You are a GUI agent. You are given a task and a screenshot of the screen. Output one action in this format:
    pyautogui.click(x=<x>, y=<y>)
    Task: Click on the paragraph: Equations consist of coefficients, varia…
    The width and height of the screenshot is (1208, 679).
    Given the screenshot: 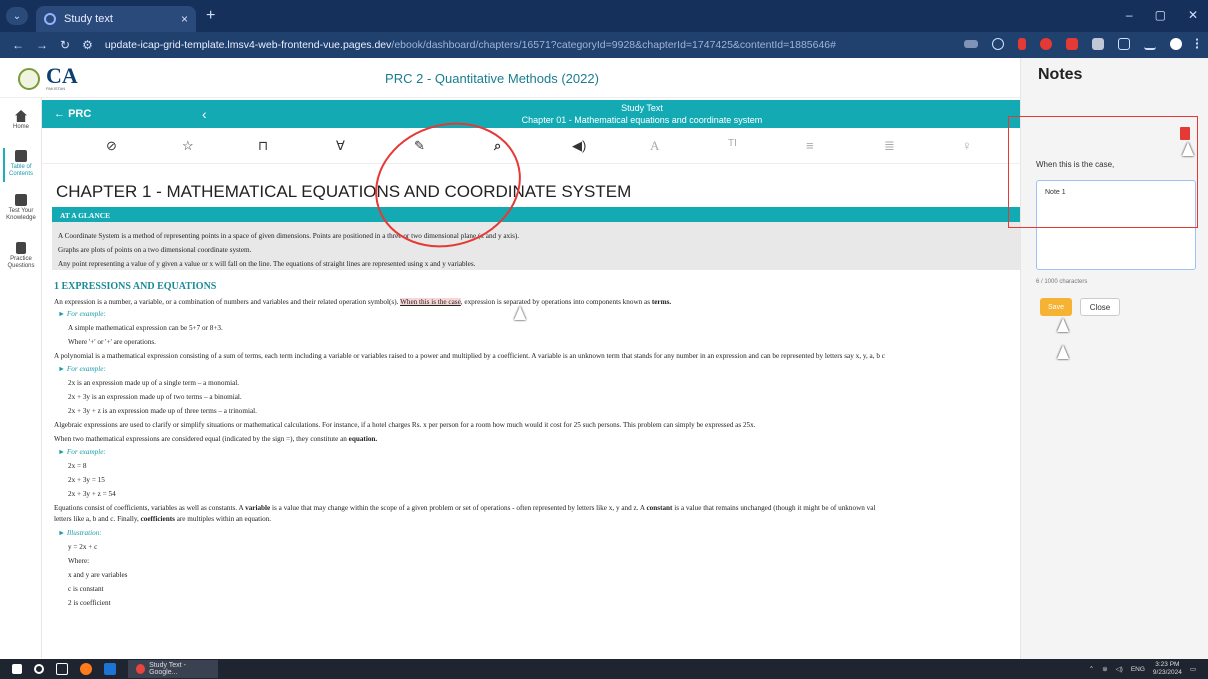 What is the action you would take?
    pyautogui.click(x=464, y=508)
    